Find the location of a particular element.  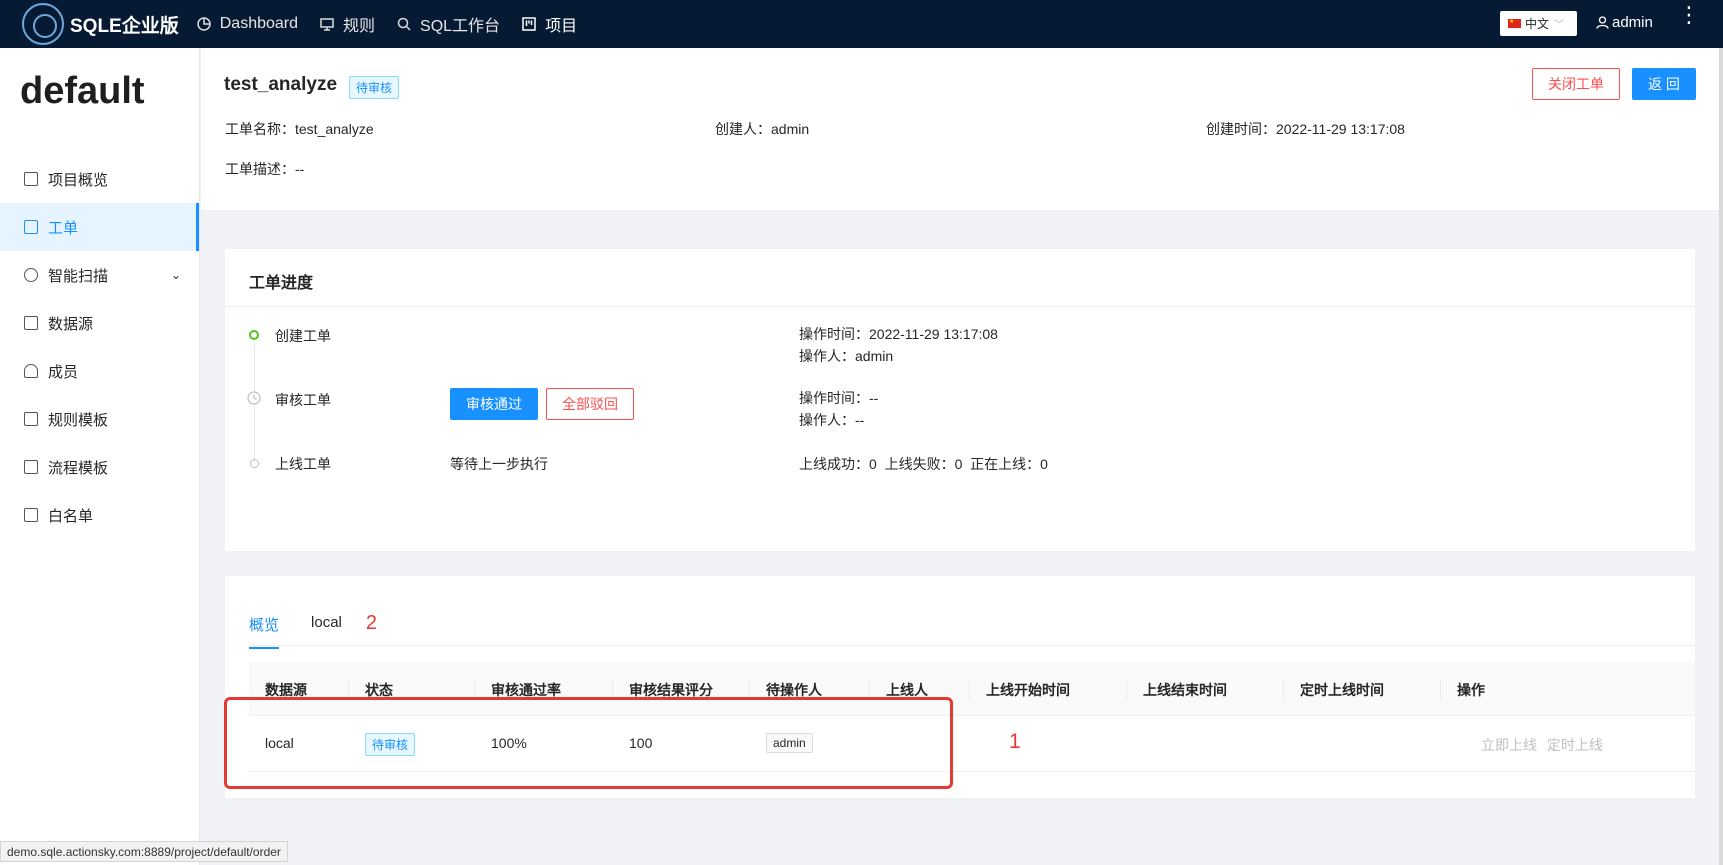

creator-field: 创建人：admin is located at coordinates (762, 129).